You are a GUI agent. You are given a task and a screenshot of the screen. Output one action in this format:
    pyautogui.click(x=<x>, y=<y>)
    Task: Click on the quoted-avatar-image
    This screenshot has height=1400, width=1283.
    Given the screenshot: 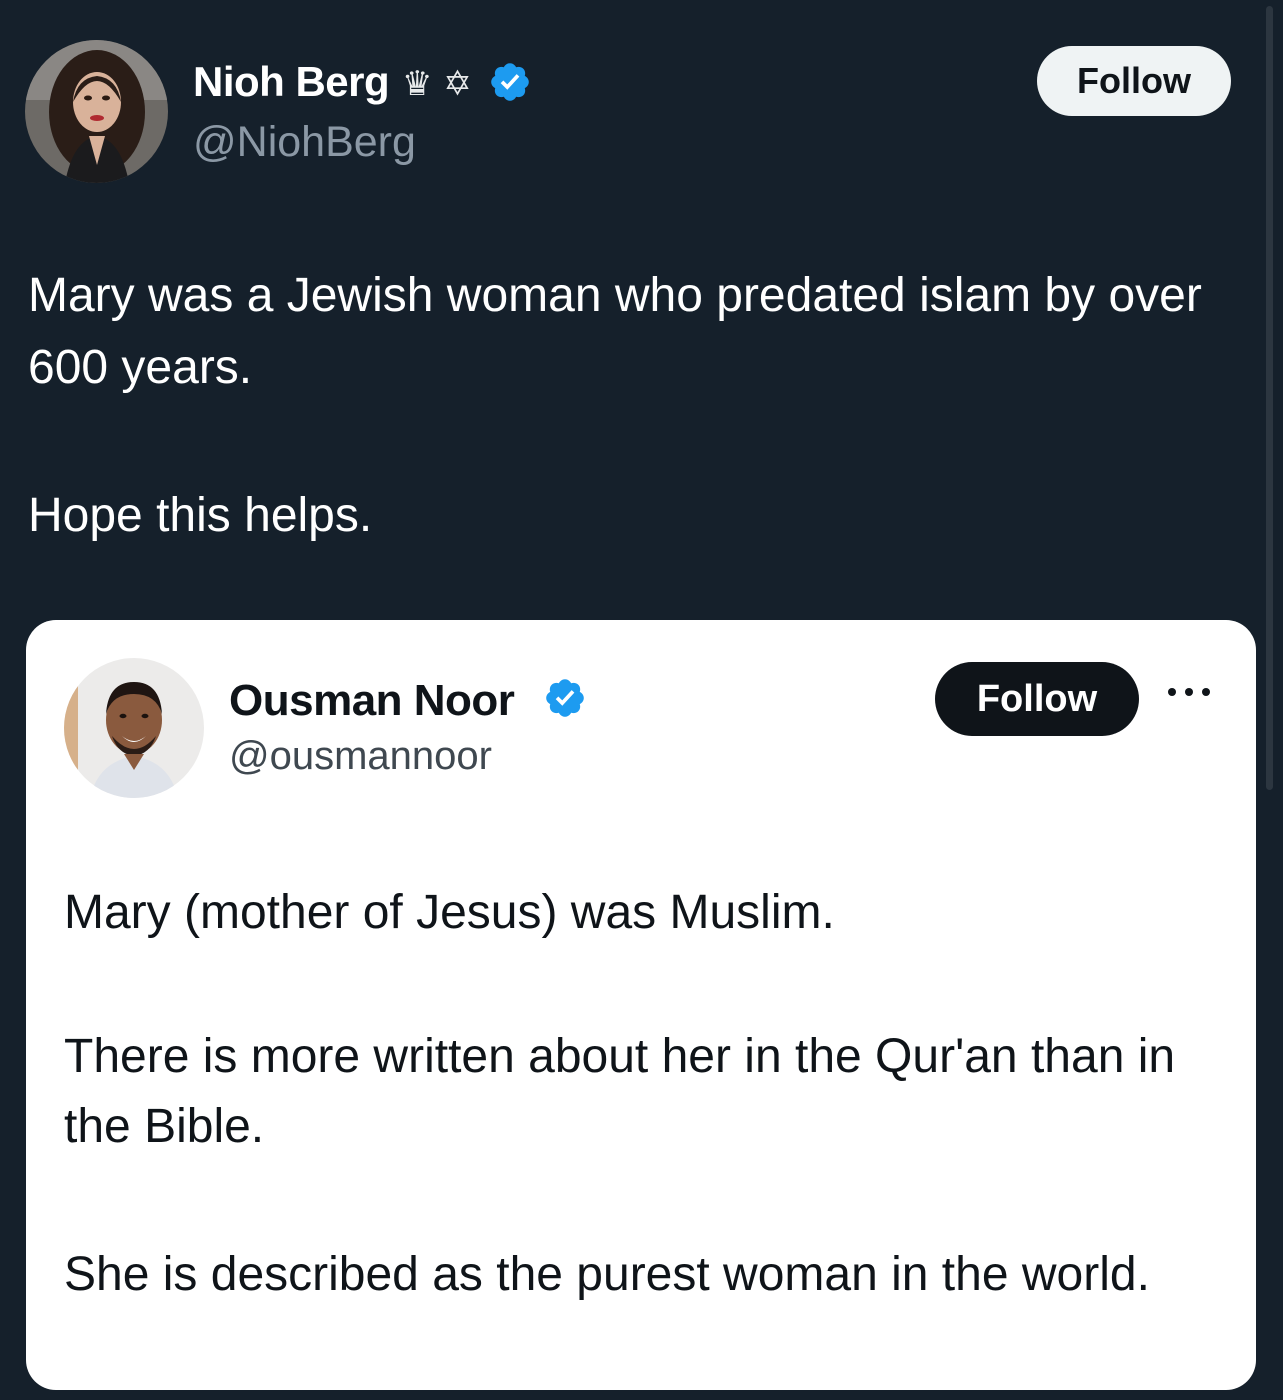 What is the action you would take?
    pyautogui.click(x=134, y=728)
    